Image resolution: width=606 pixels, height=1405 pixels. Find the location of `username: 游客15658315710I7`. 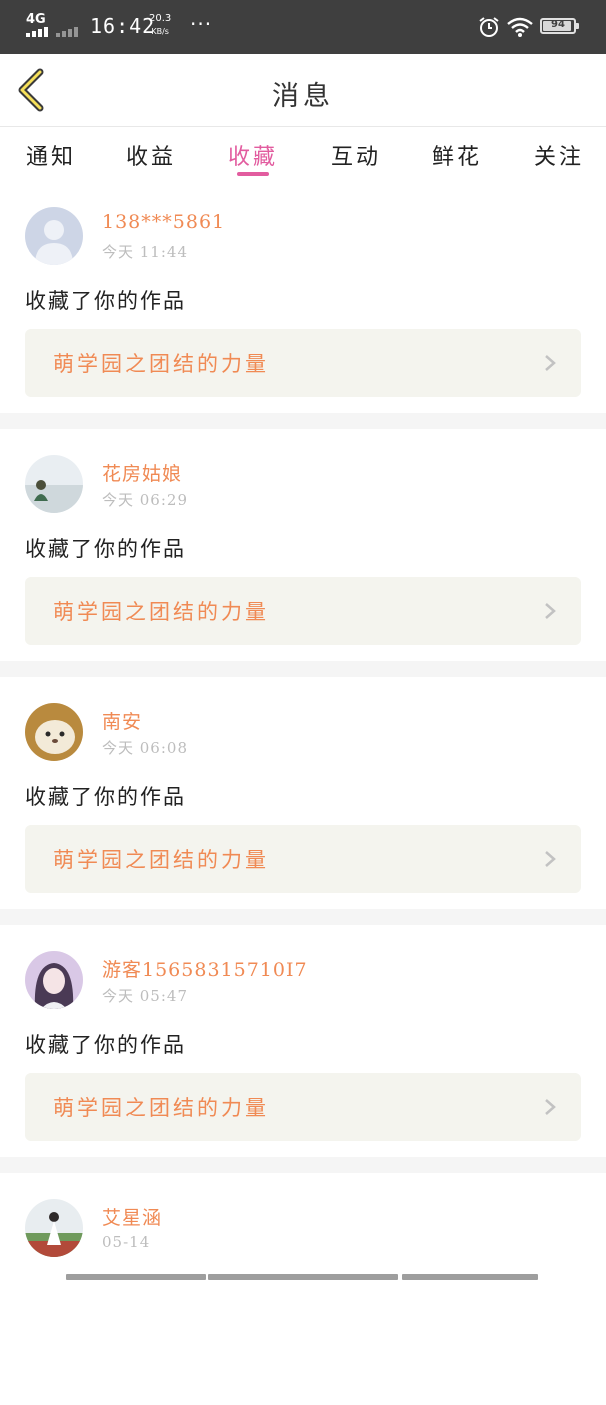

username: 游客15658315710I7 is located at coordinates (205, 968).